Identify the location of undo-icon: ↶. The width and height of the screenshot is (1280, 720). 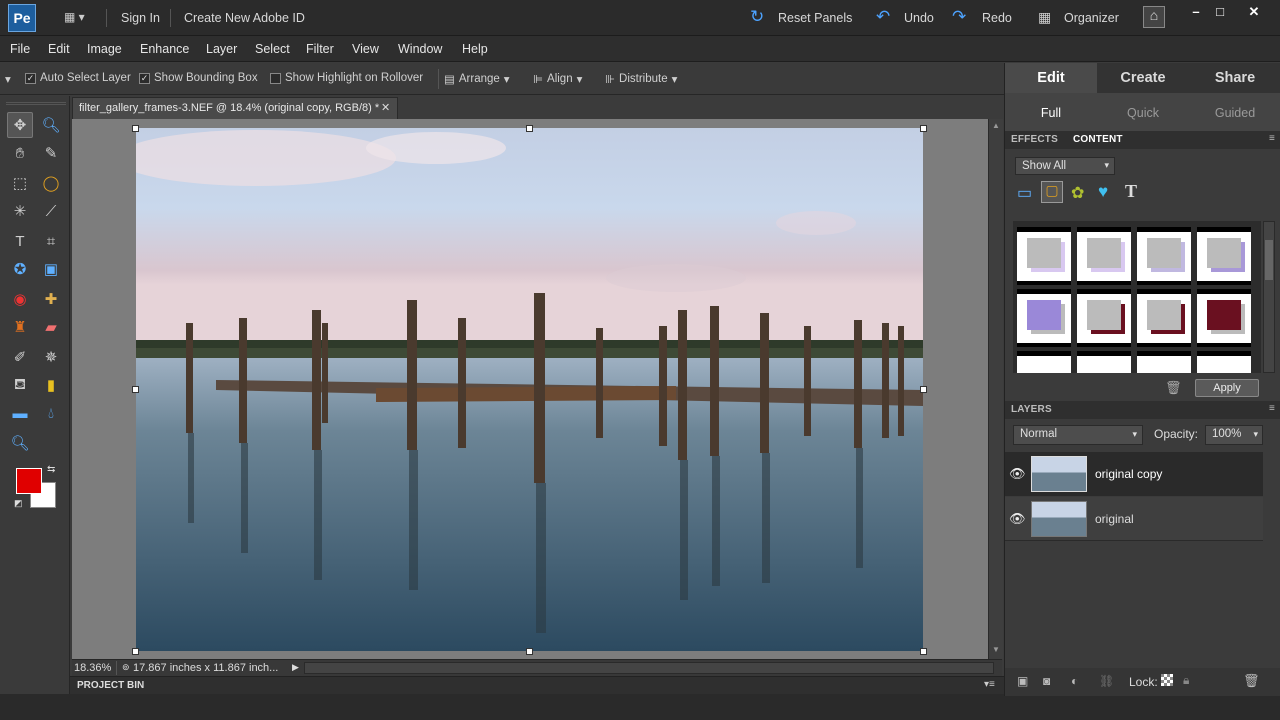
(883, 17).